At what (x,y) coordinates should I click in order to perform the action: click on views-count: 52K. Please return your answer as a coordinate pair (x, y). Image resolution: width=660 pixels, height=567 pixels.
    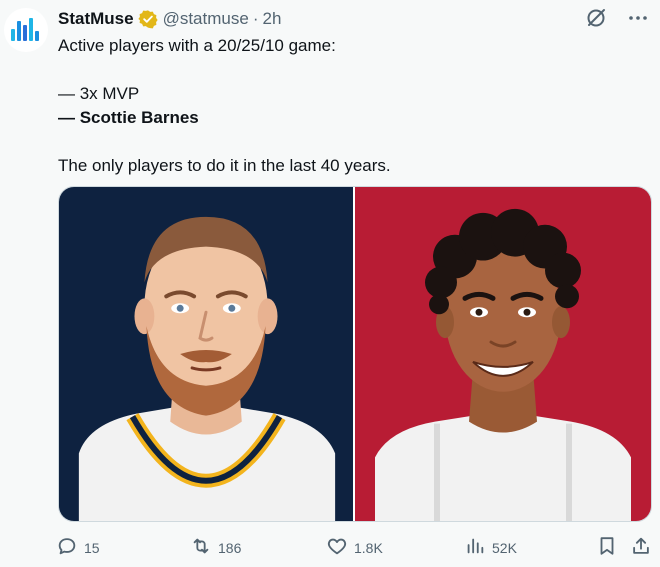
    Looking at the image, I should click on (504, 548).